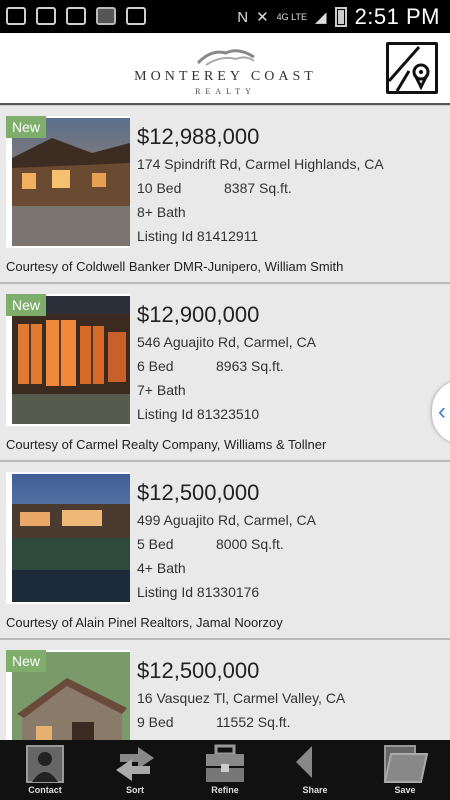  Describe the element at coordinates (135, 764) in the screenshot. I see `sort-arrows-icon` at that location.